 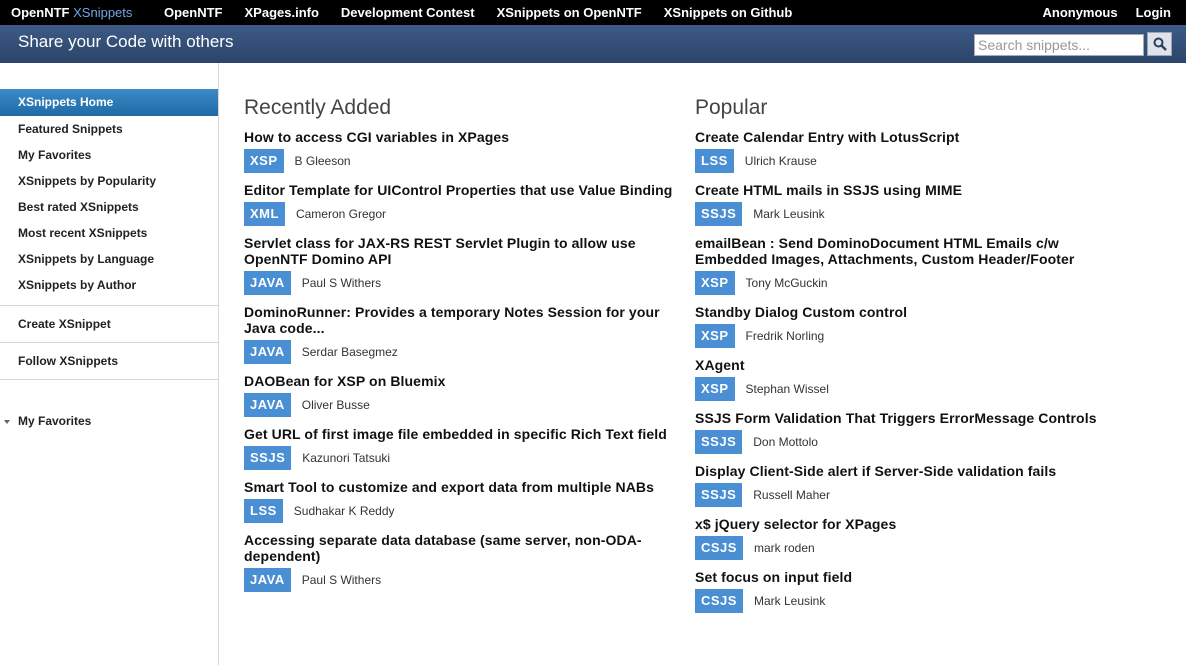 What do you see at coordinates (910, 524) in the screenshot?
I see `snippet-title-link: x$ jQuery selector for XPages` at bounding box center [910, 524].